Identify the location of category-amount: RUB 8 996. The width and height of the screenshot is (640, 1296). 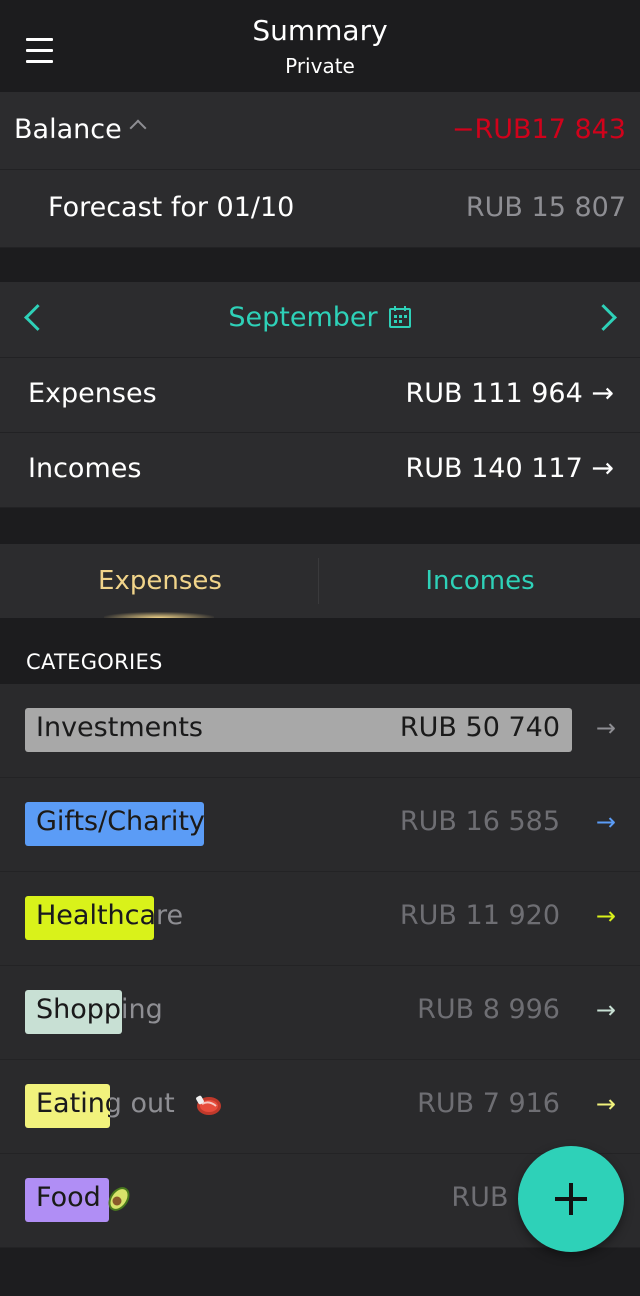
(488, 1009).